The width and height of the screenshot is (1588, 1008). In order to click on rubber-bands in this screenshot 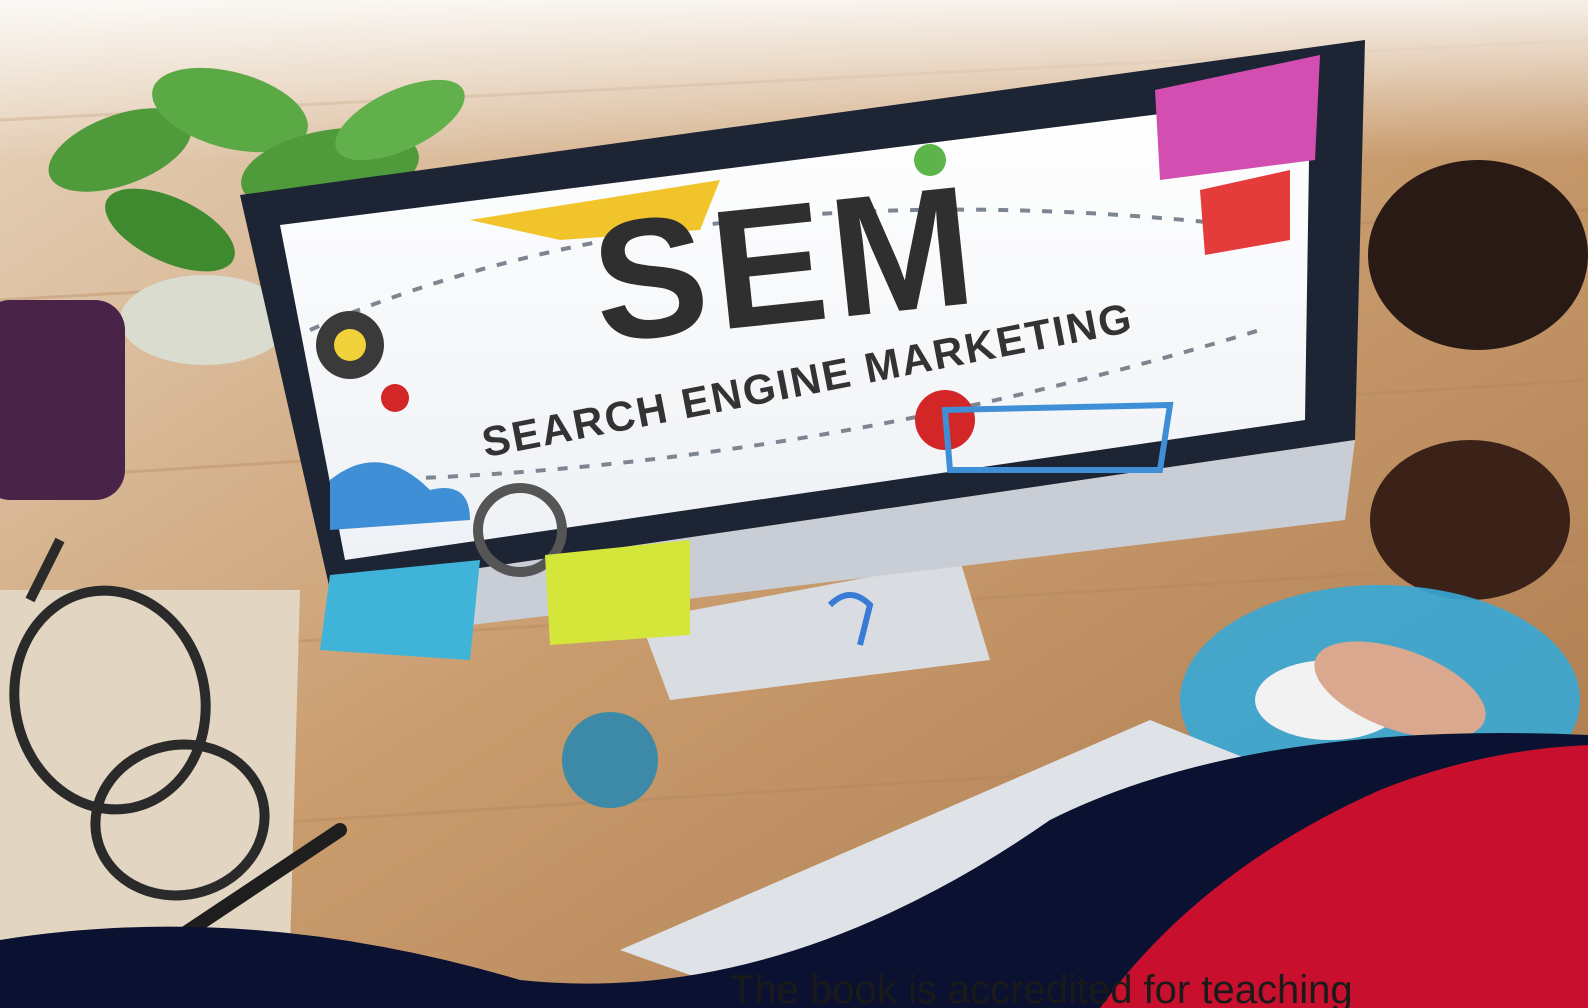, I will do `click(610, 760)`.